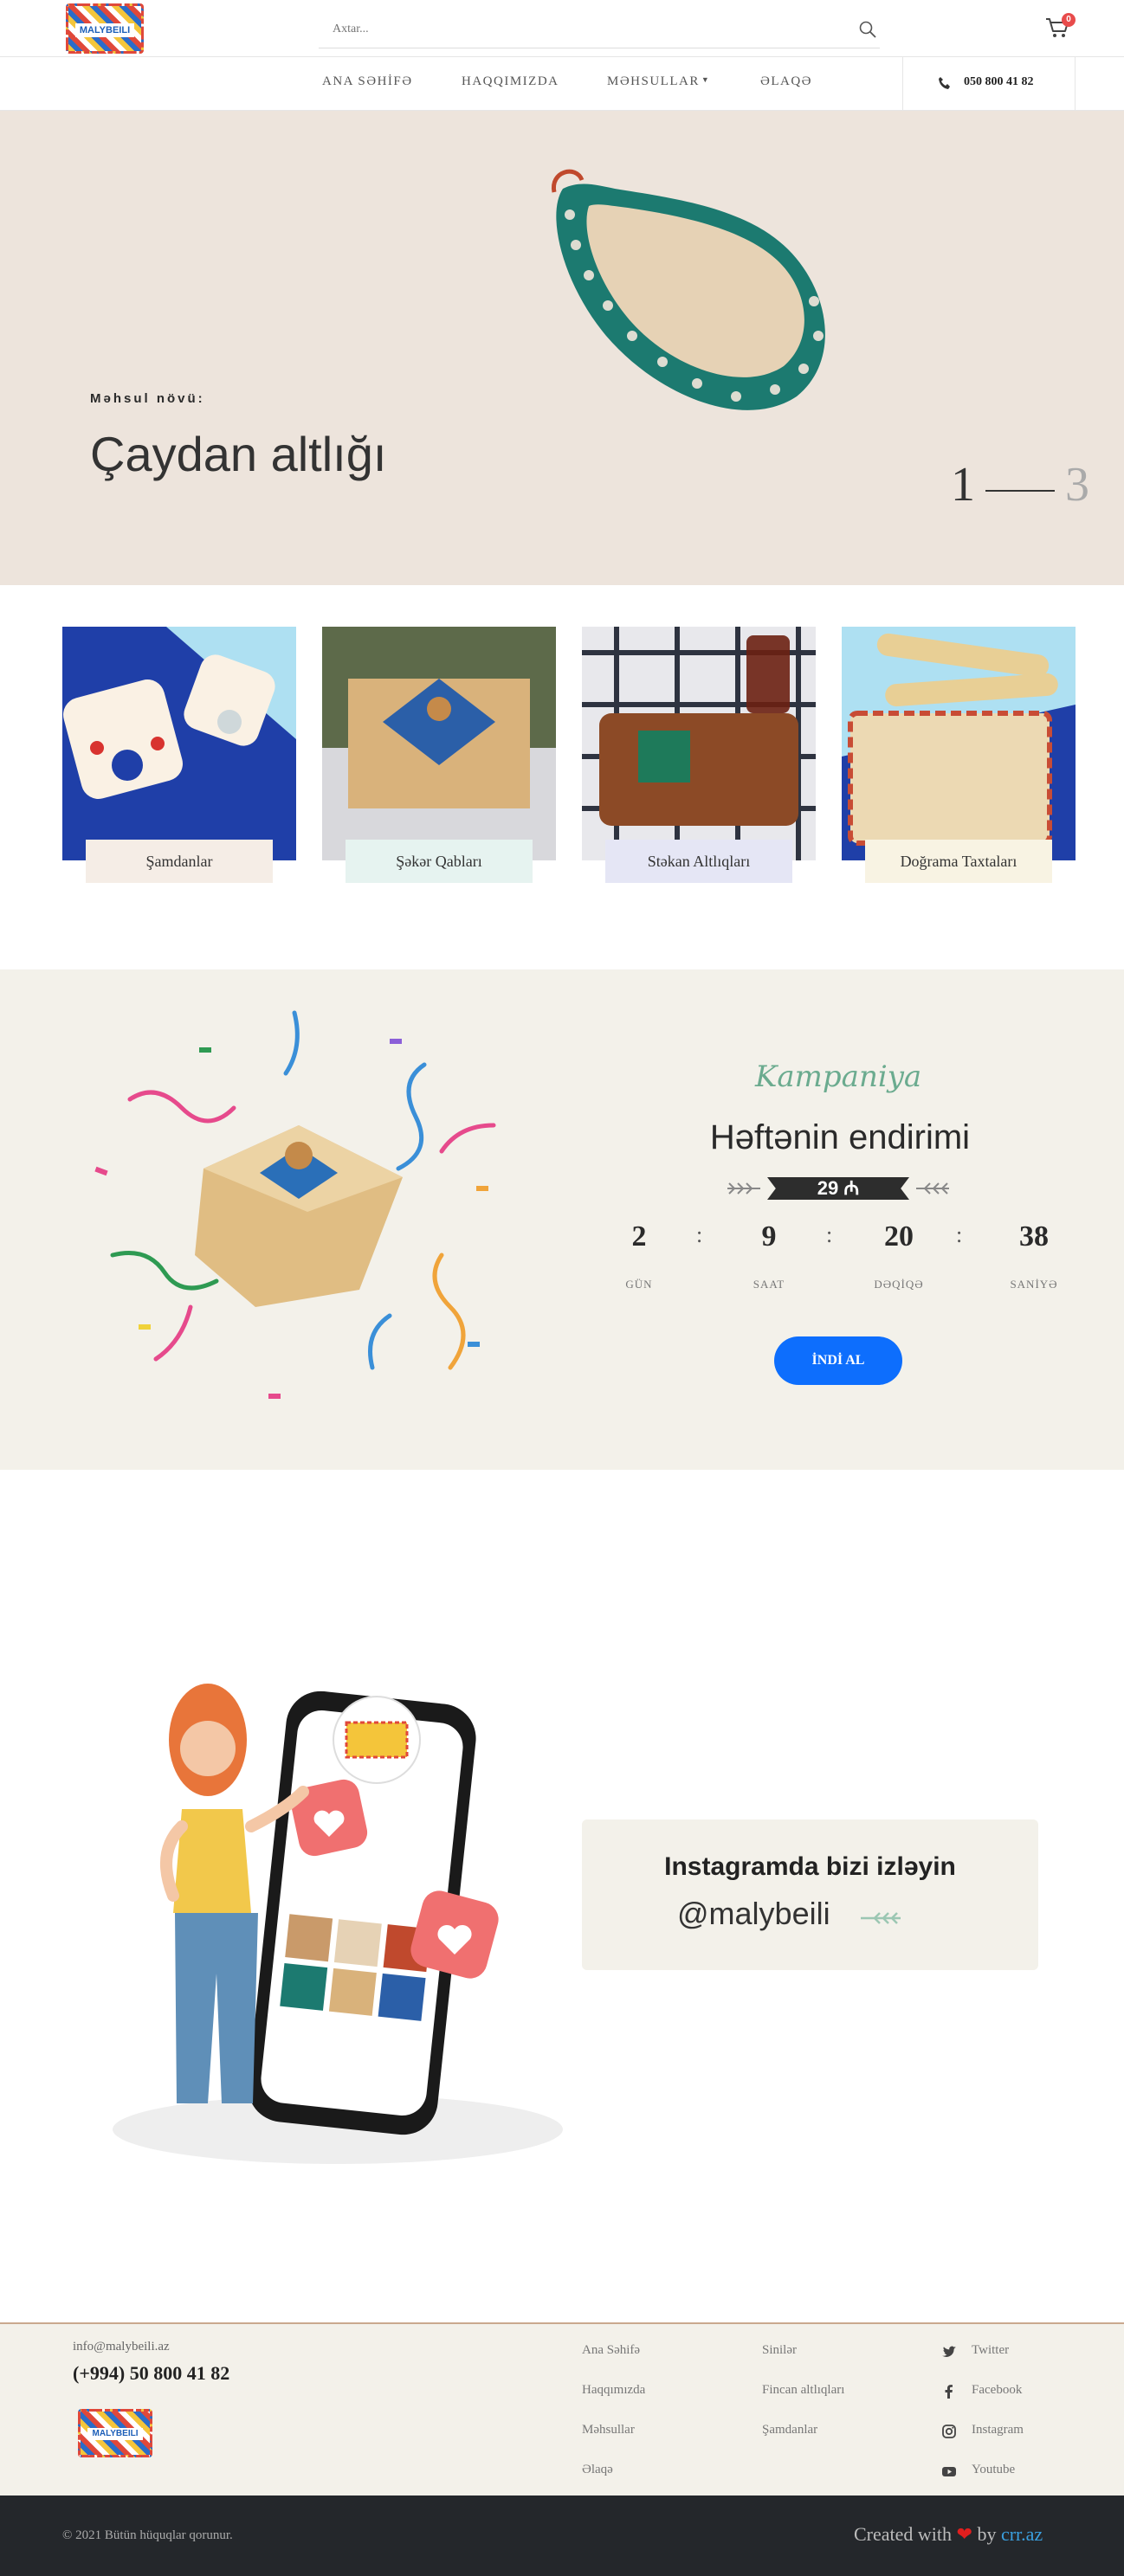 The image size is (1124, 2576). Describe the element at coordinates (932, 1188) in the screenshot. I see `leaf-ornament-right-icon` at that location.